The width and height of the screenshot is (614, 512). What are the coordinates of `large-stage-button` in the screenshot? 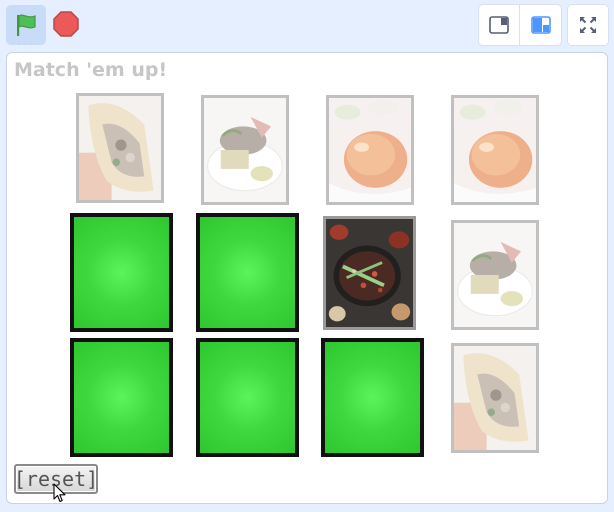 It's located at (540, 25).